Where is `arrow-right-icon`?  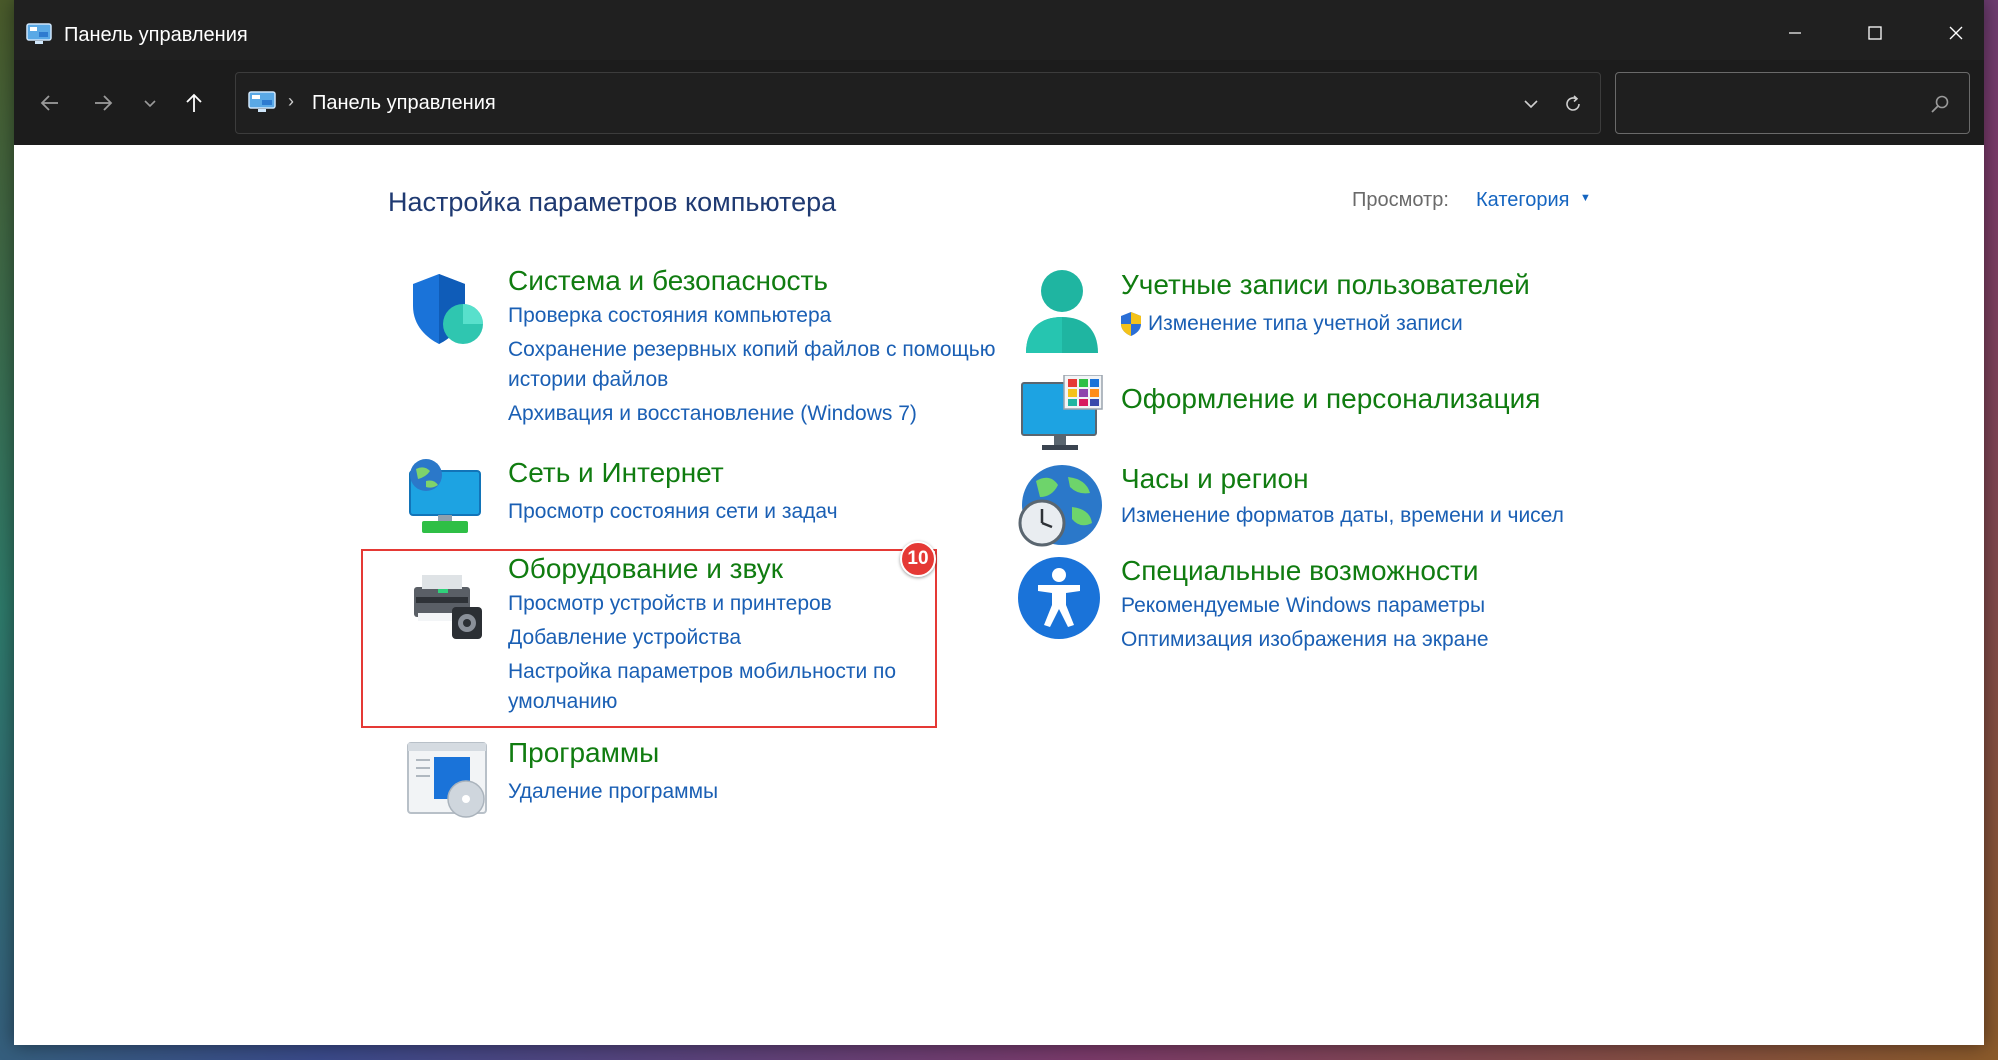
arrow-right-icon is located at coordinates (104, 103).